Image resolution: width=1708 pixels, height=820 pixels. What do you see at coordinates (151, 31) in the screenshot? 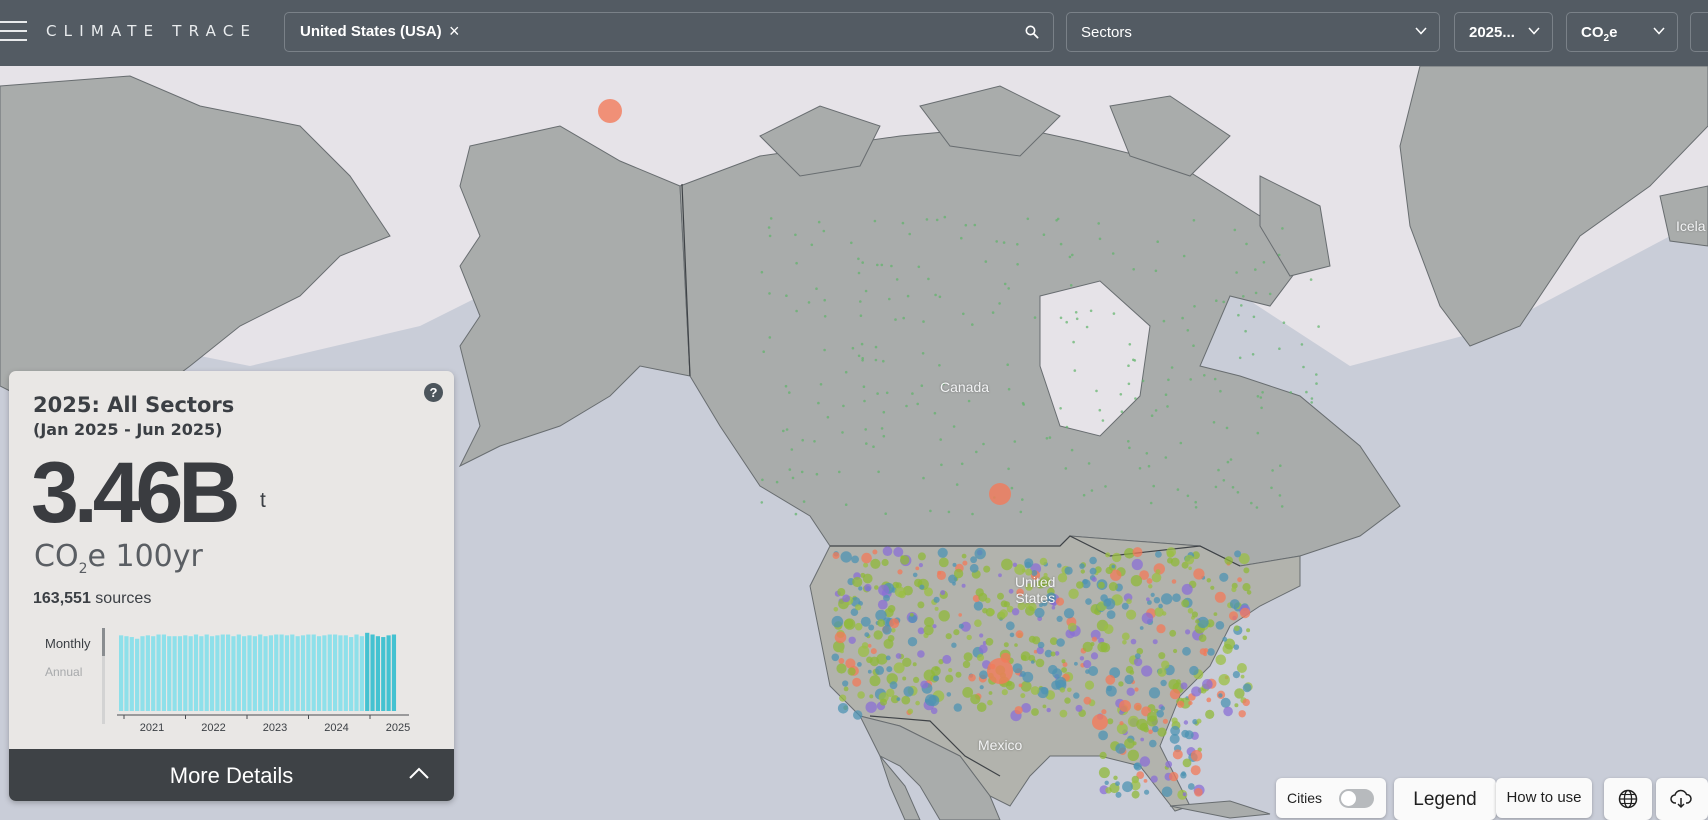
I see `brand-logo: CLIMATE TRACE` at bounding box center [151, 31].